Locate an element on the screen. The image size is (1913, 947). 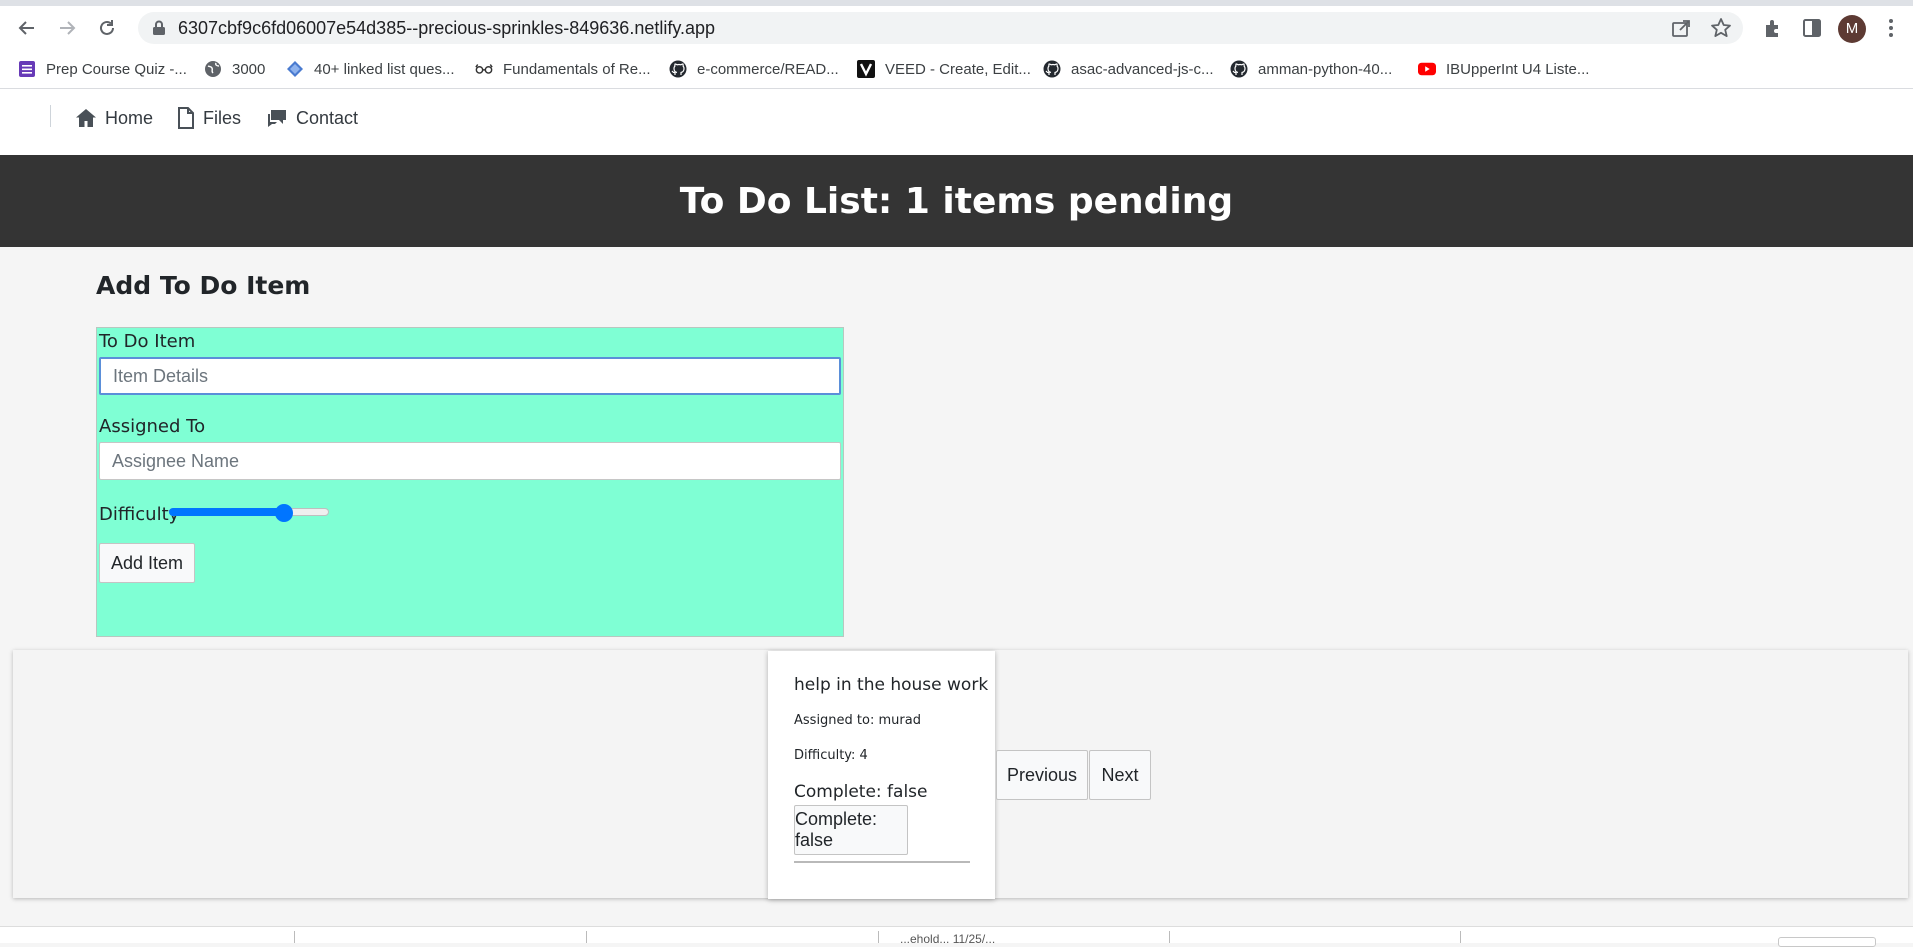
comments-icon is located at coordinates (277, 118).